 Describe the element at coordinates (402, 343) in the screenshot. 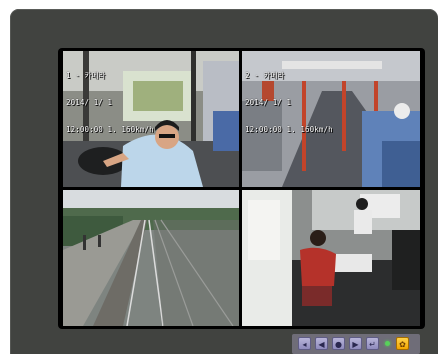

I see `settings-icon: ✿` at that location.